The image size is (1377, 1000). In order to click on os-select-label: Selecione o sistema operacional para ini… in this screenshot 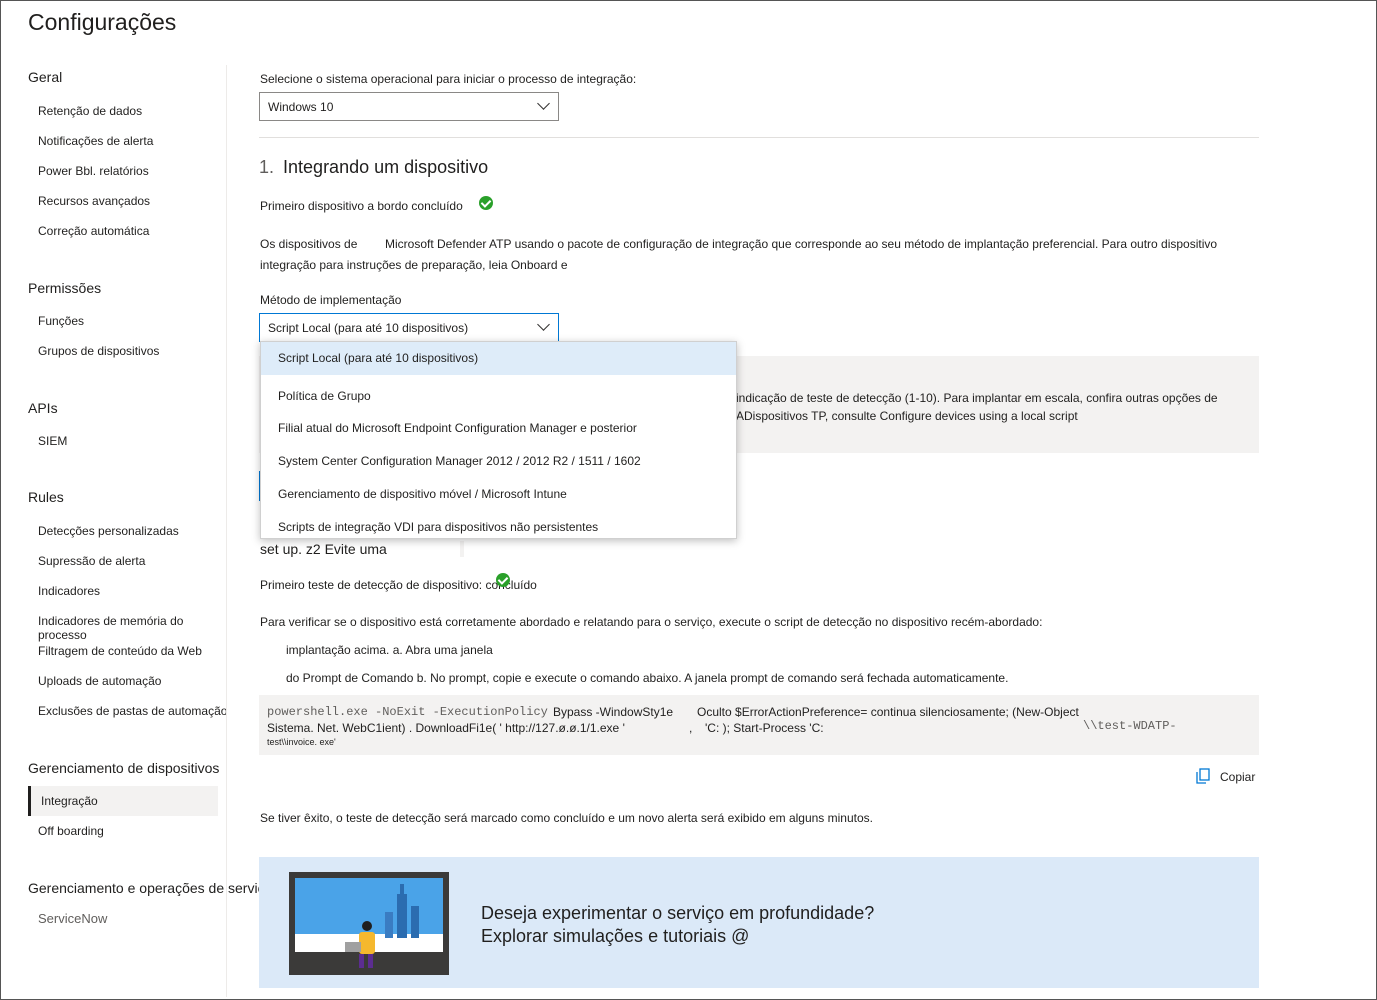, I will do `click(448, 79)`.